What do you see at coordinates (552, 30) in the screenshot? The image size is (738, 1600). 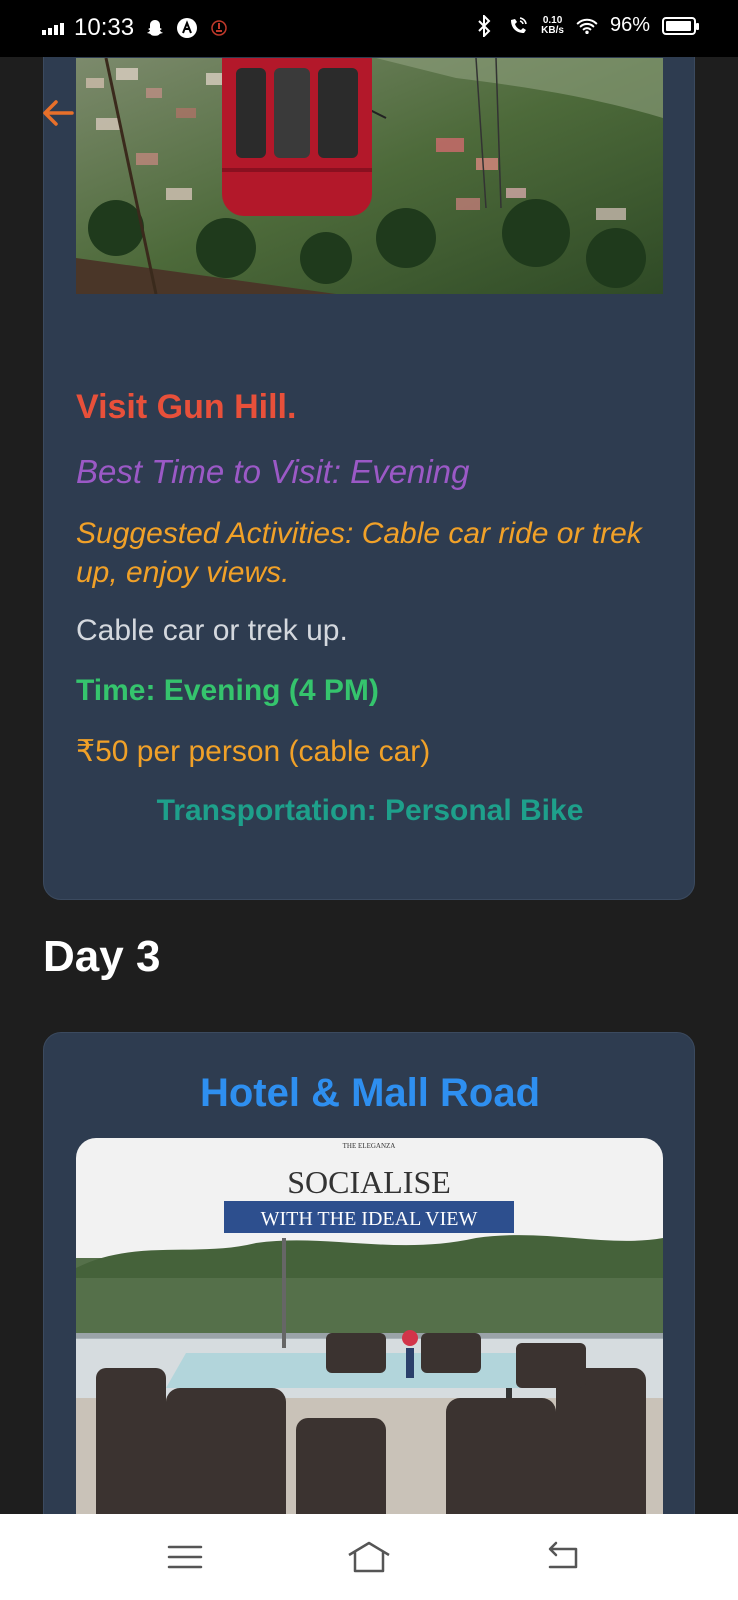 I see `speed-unit: KB/s` at bounding box center [552, 30].